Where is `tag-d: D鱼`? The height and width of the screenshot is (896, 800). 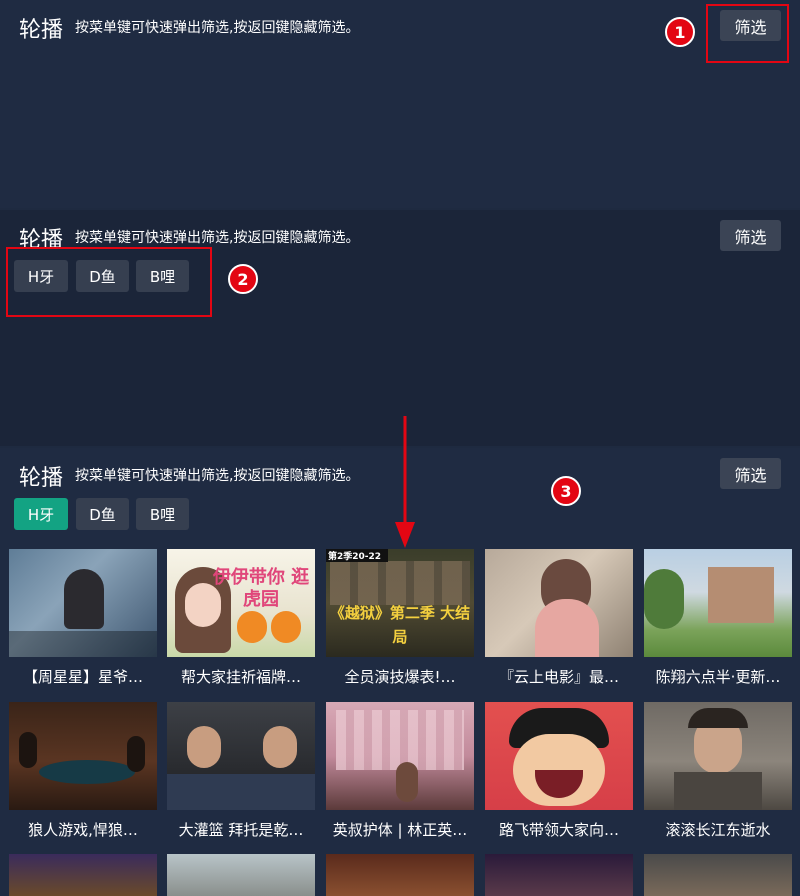 tag-d: D鱼 is located at coordinates (102, 514).